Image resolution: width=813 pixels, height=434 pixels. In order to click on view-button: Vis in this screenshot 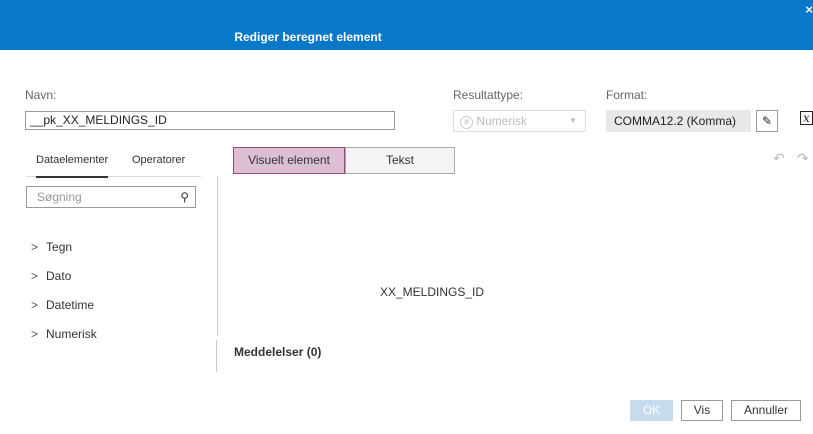, I will do `click(702, 410)`.